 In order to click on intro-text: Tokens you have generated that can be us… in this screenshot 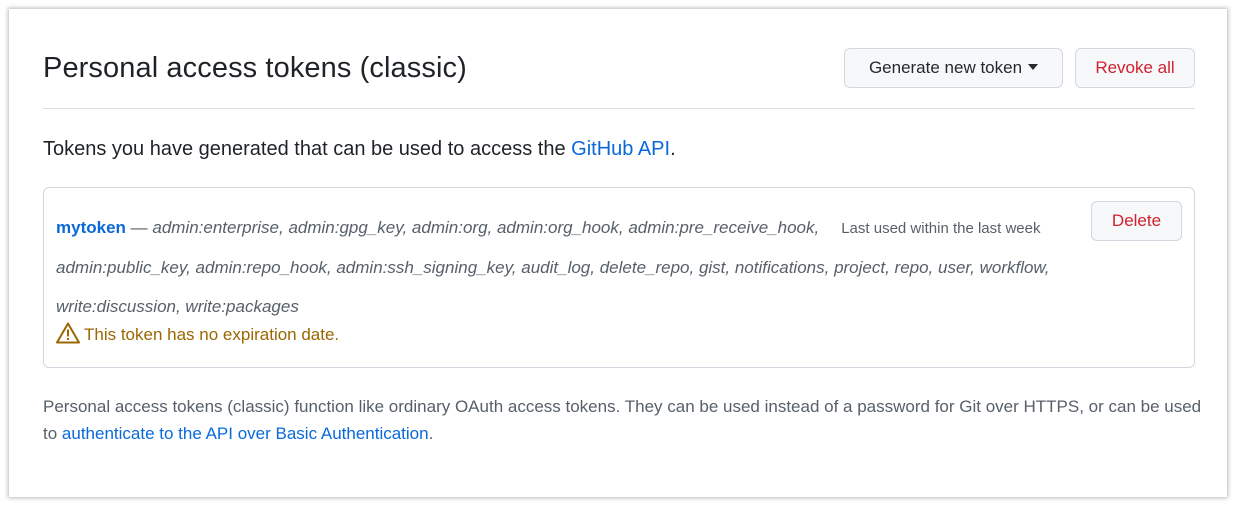, I will do `click(359, 149)`.